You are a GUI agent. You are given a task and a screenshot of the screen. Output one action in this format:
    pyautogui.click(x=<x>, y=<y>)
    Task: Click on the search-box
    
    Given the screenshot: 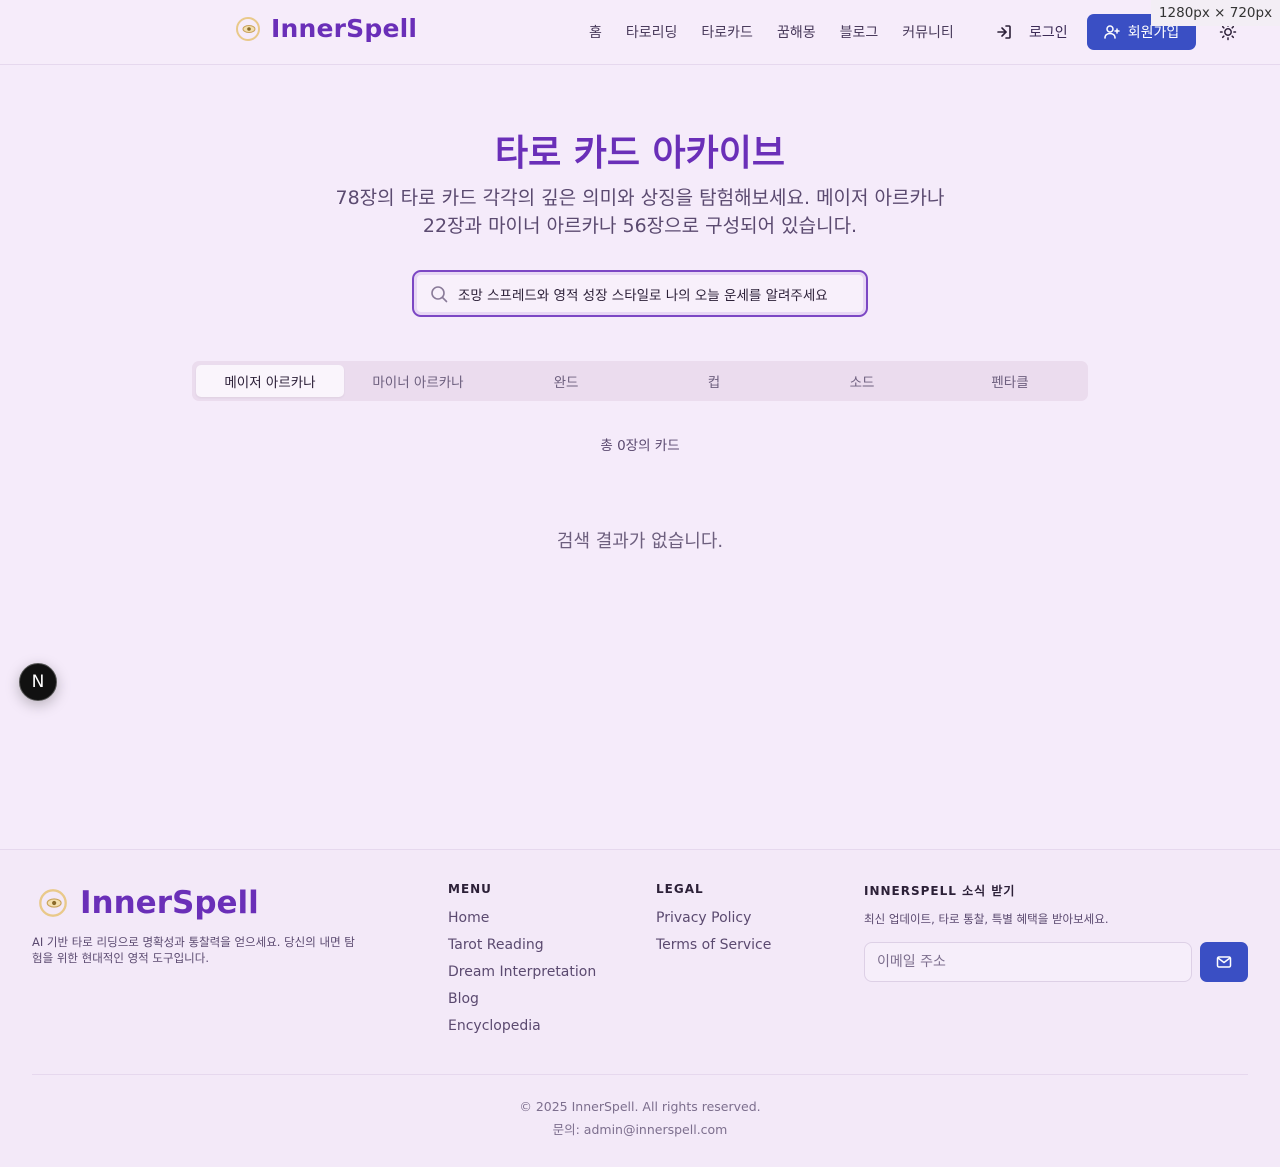 What is the action you would take?
    pyautogui.click(x=640, y=293)
    